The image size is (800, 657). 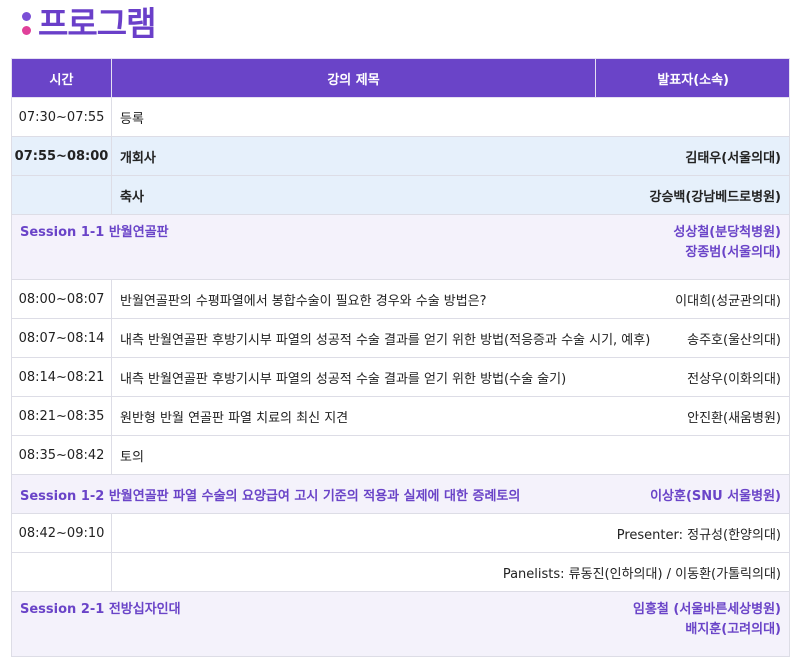 I want to click on header-time: 시간, so click(x=61, y=78).